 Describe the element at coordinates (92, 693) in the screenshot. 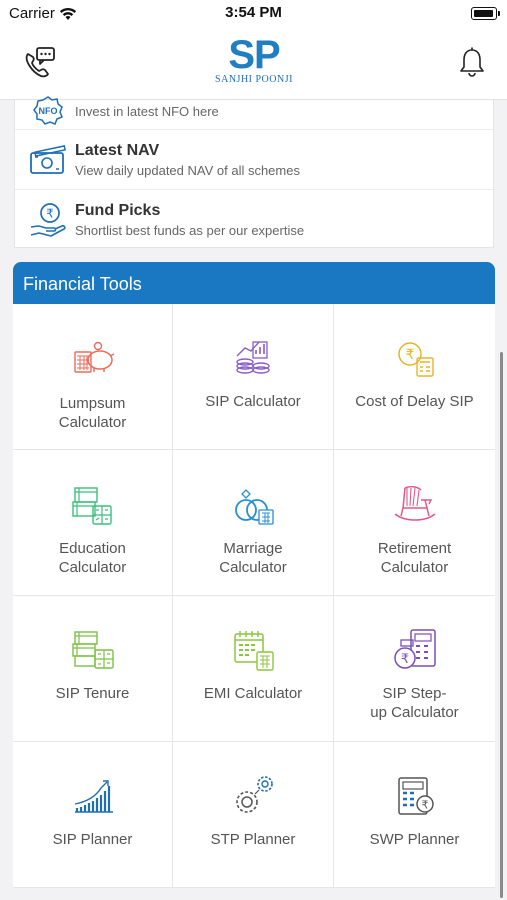

I see `tool-label: SIP Tenure` at that location.